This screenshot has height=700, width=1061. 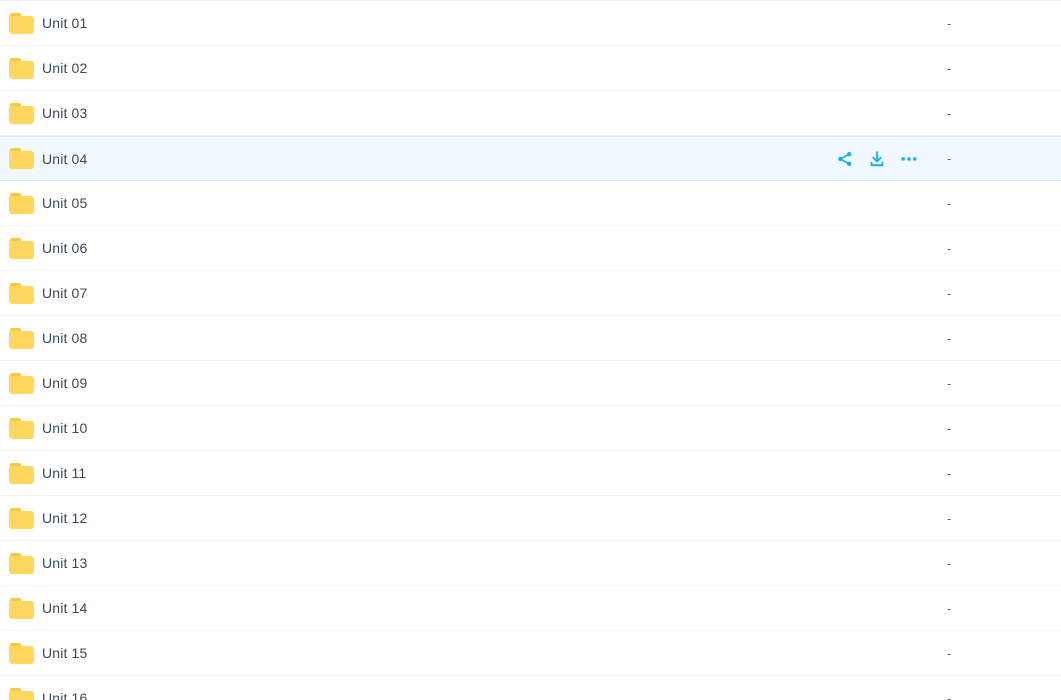 I want to click on row-actions, so click(x=877, y=159).